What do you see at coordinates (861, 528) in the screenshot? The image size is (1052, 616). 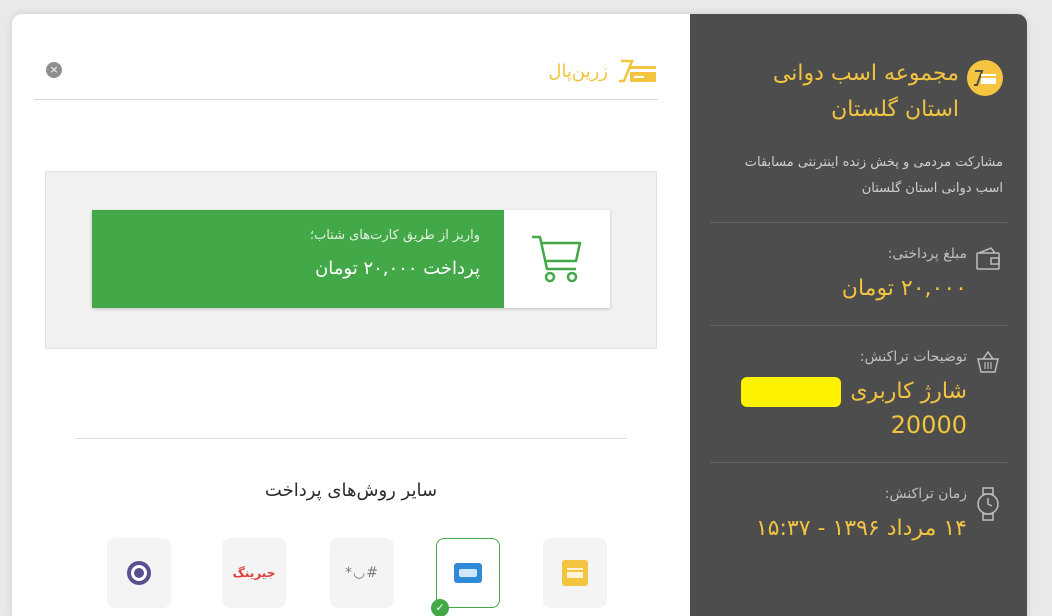 I see `time-value: ۱۴ مرداد ۱۳۹۶ - ۱۵:۳۷` at bounding box center [861, 528].